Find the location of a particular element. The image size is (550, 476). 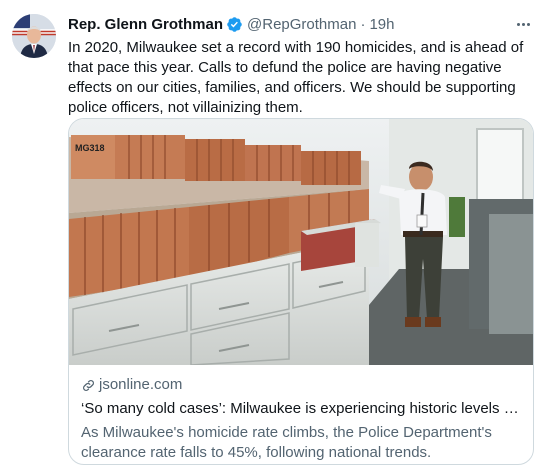

avatar is located at coordinates (34, 36).